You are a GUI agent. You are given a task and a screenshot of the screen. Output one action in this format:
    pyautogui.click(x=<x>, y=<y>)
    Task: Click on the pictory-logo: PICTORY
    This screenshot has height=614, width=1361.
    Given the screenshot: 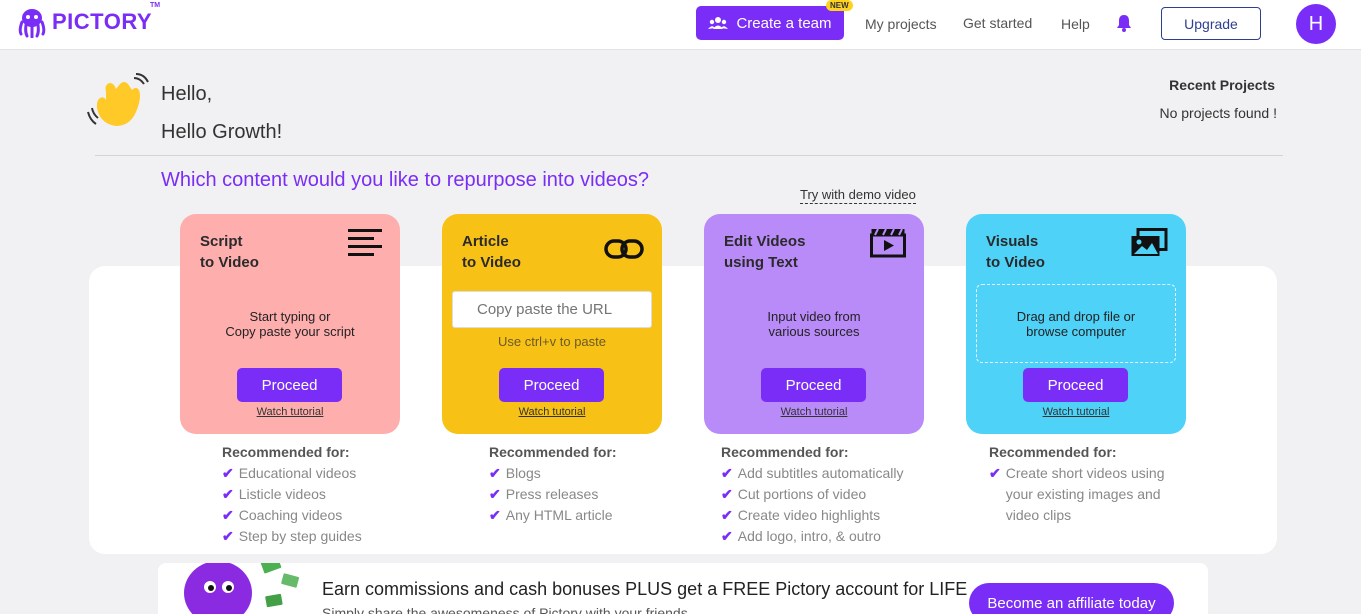 What is the action you would take?
    pyautogui.click(x=84, y=22)
    